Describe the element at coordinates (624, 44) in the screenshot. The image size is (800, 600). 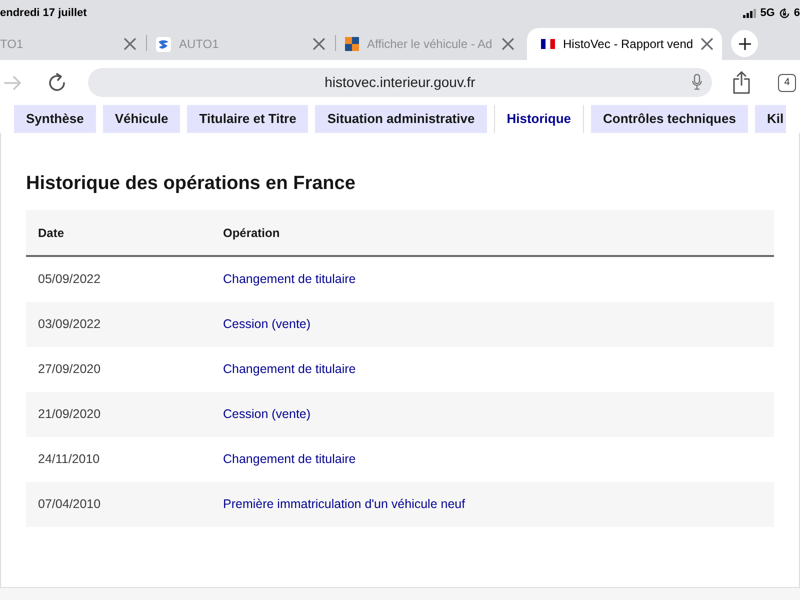
I see `browser-tab: HistoVec - Rapport vend` at that location.